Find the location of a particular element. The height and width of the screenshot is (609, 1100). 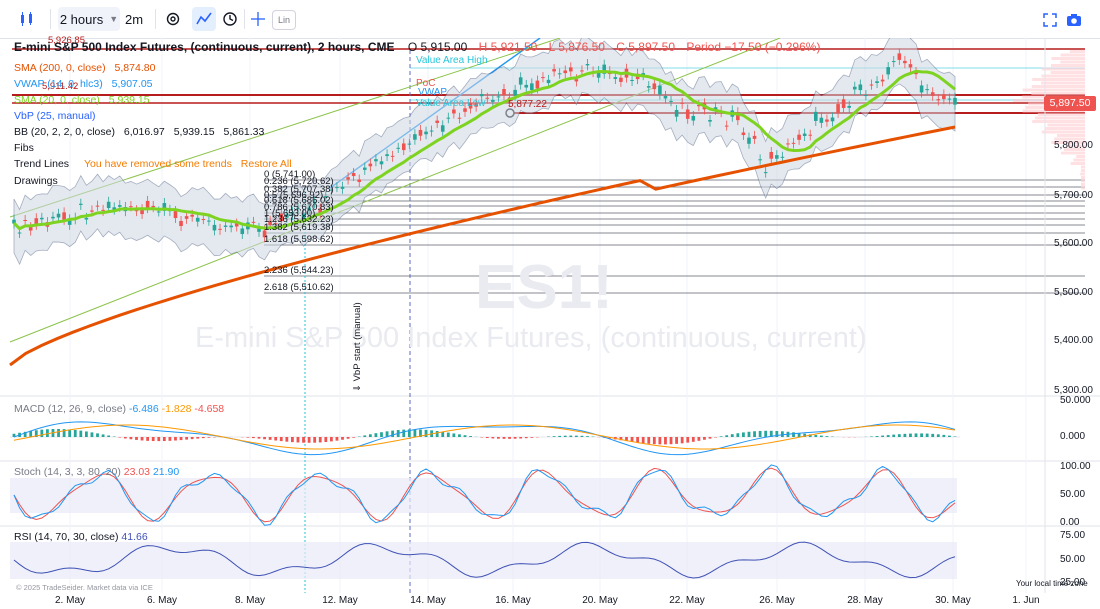

high-tag: 5,926.85 is located at coordinates (66, 40).